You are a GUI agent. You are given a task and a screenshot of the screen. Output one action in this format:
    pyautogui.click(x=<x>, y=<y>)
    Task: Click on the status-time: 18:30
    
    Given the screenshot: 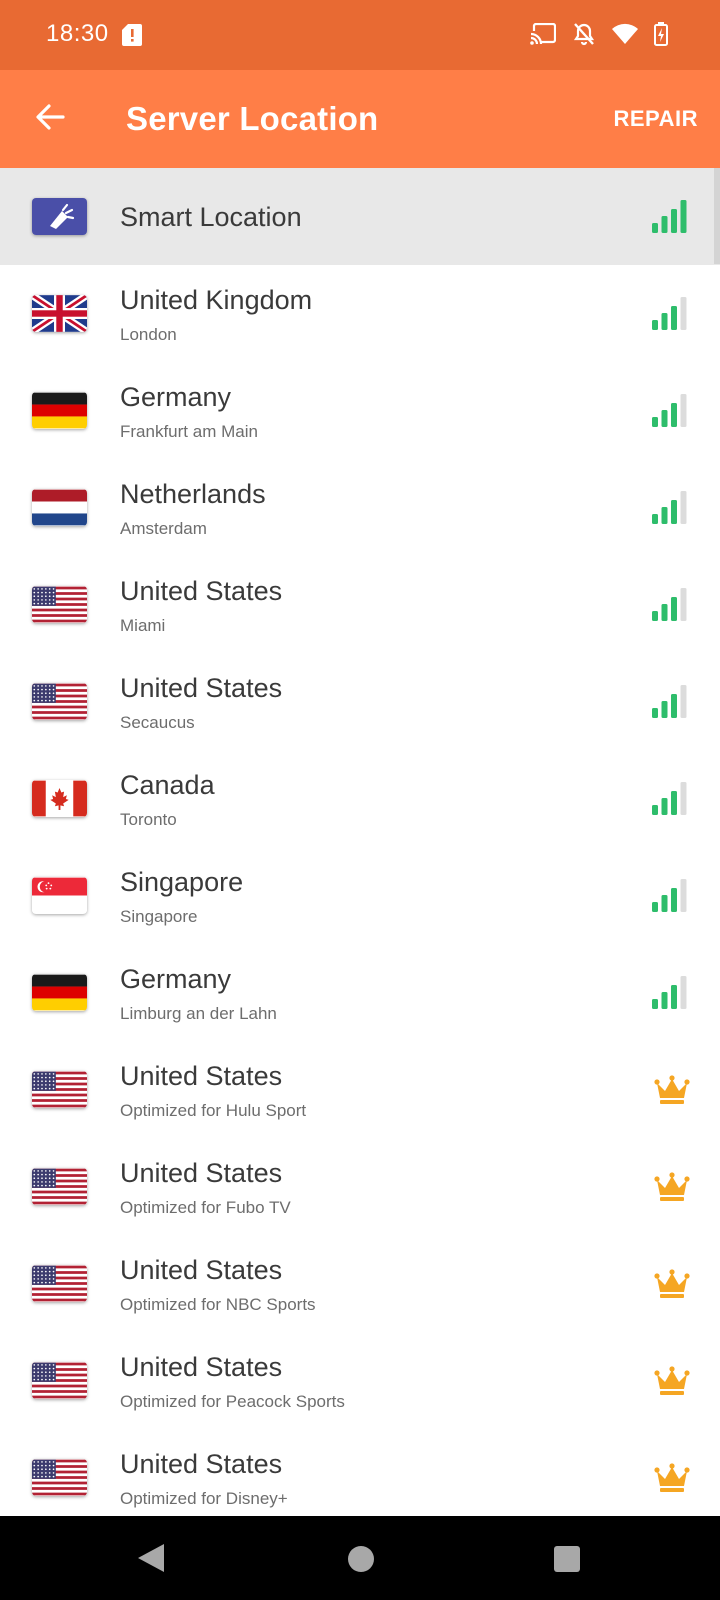 What is the action you would take?
    pyautogui.click(x=77, y=33)
    